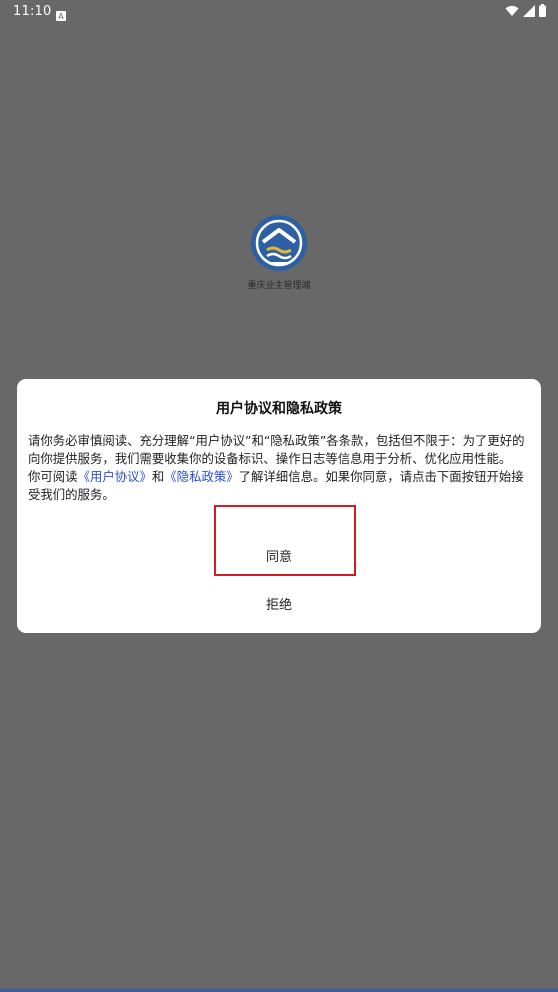 The width and height of the screenshot is (558, 992). I want to click on wifi-icon, so click(512, 11).